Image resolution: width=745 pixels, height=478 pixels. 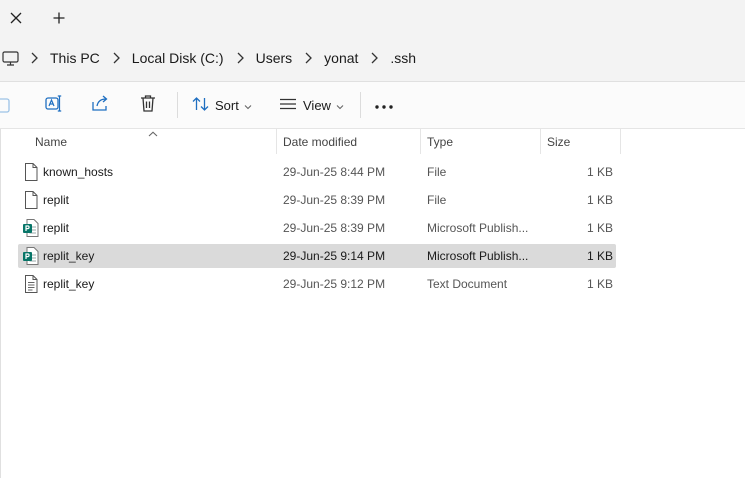 I want to click on file-date-modified: 29-Jun-25 9:12 PM, so click(x=334, y=284).